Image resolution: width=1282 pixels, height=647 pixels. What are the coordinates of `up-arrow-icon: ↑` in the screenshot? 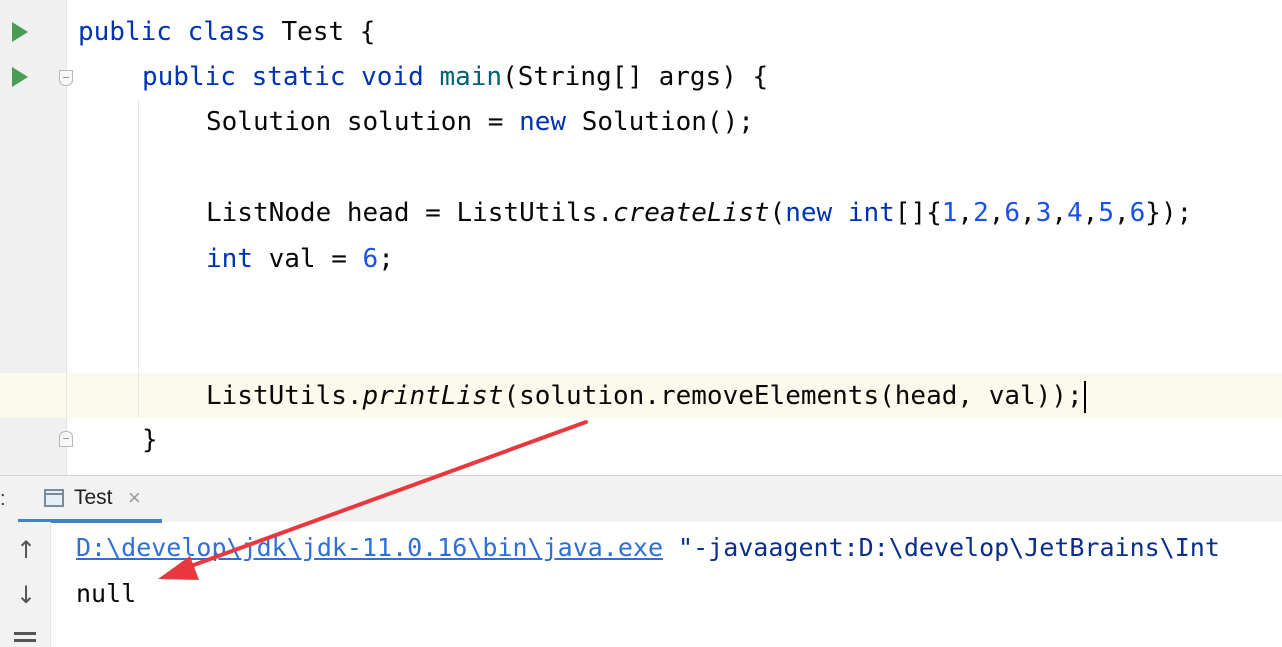 It's located at (26, 550).